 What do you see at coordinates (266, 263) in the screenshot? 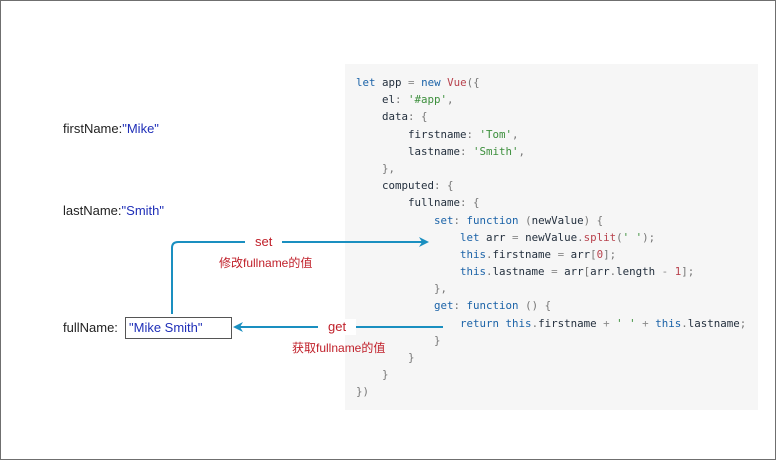
I see `set-note: 修改fullname的值` at bounding box center [266, 263].